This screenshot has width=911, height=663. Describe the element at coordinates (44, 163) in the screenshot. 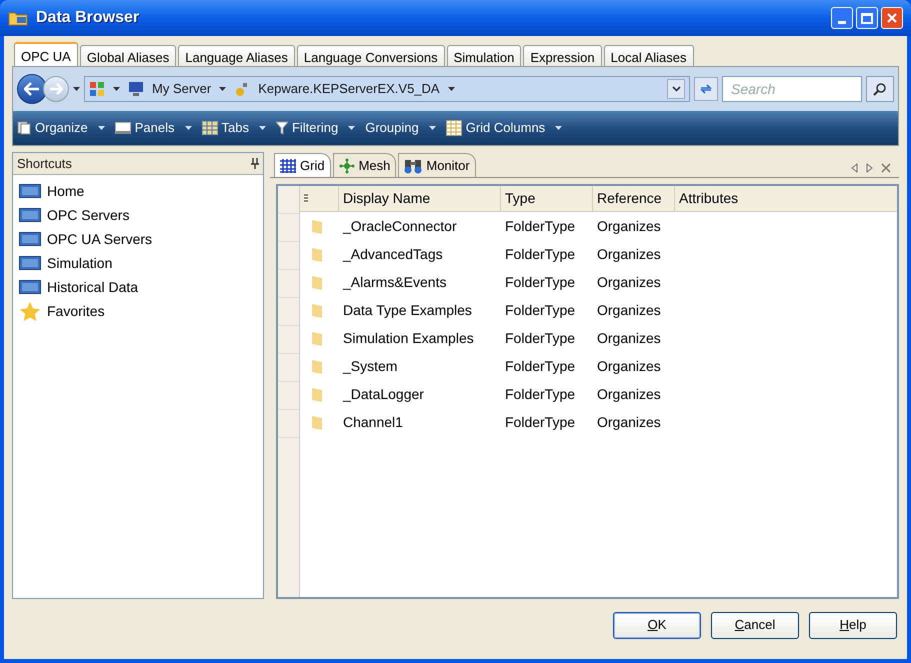

I see `panel-title: Shortcuts` at that location.